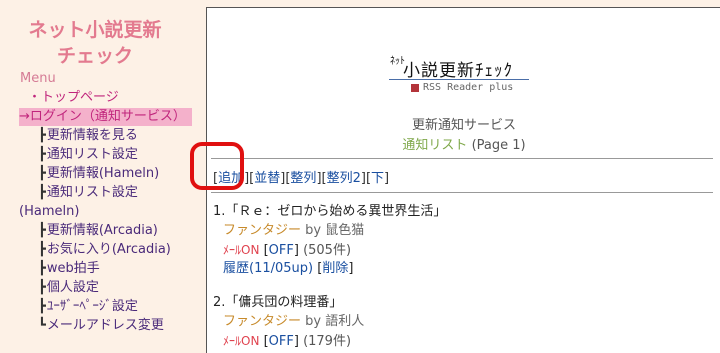 The image size is (720, 353). What do you see at coordinates (92, 135) in the screenshot?
I see `nav-label: 更新情報を見る` at bounding box center [92, 135].